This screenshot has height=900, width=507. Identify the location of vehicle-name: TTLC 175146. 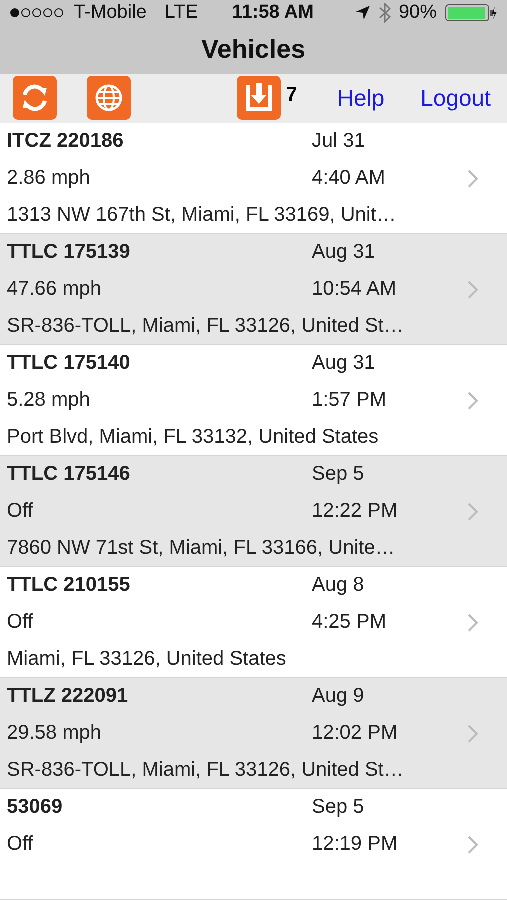
(69, 474).